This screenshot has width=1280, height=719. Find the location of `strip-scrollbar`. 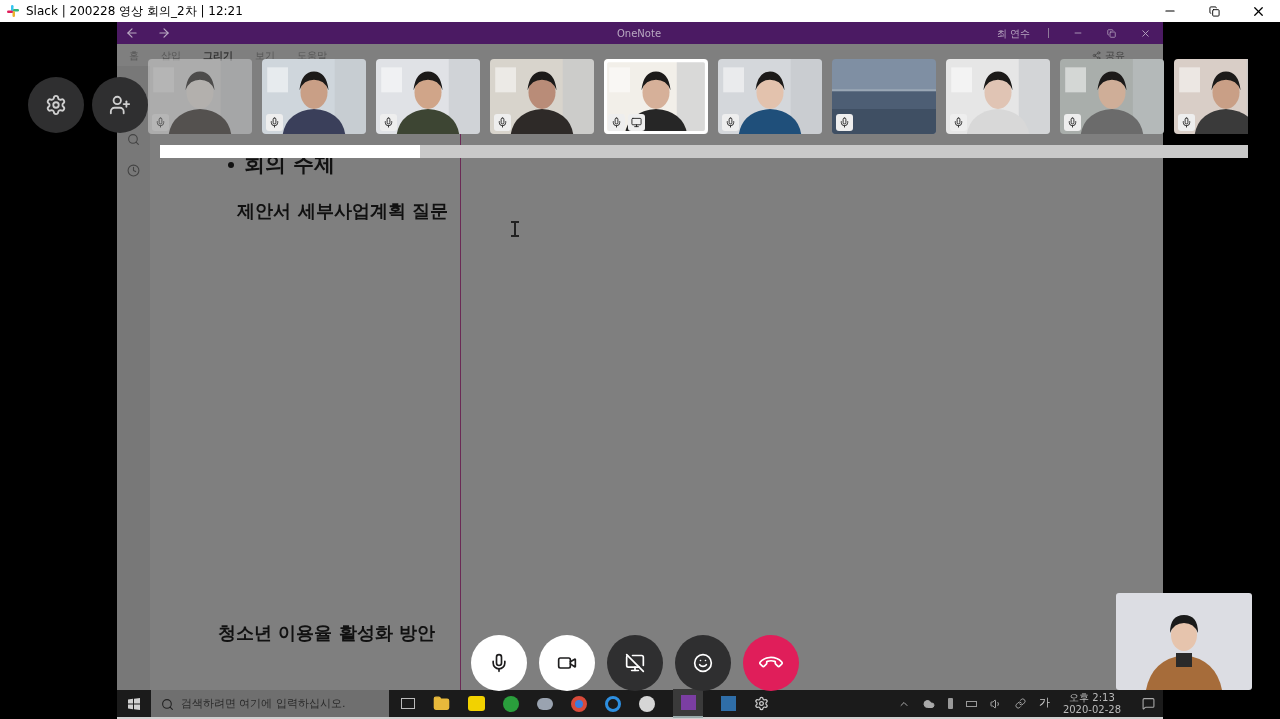

strip-scrollbar is located at coordinates (704, 151).